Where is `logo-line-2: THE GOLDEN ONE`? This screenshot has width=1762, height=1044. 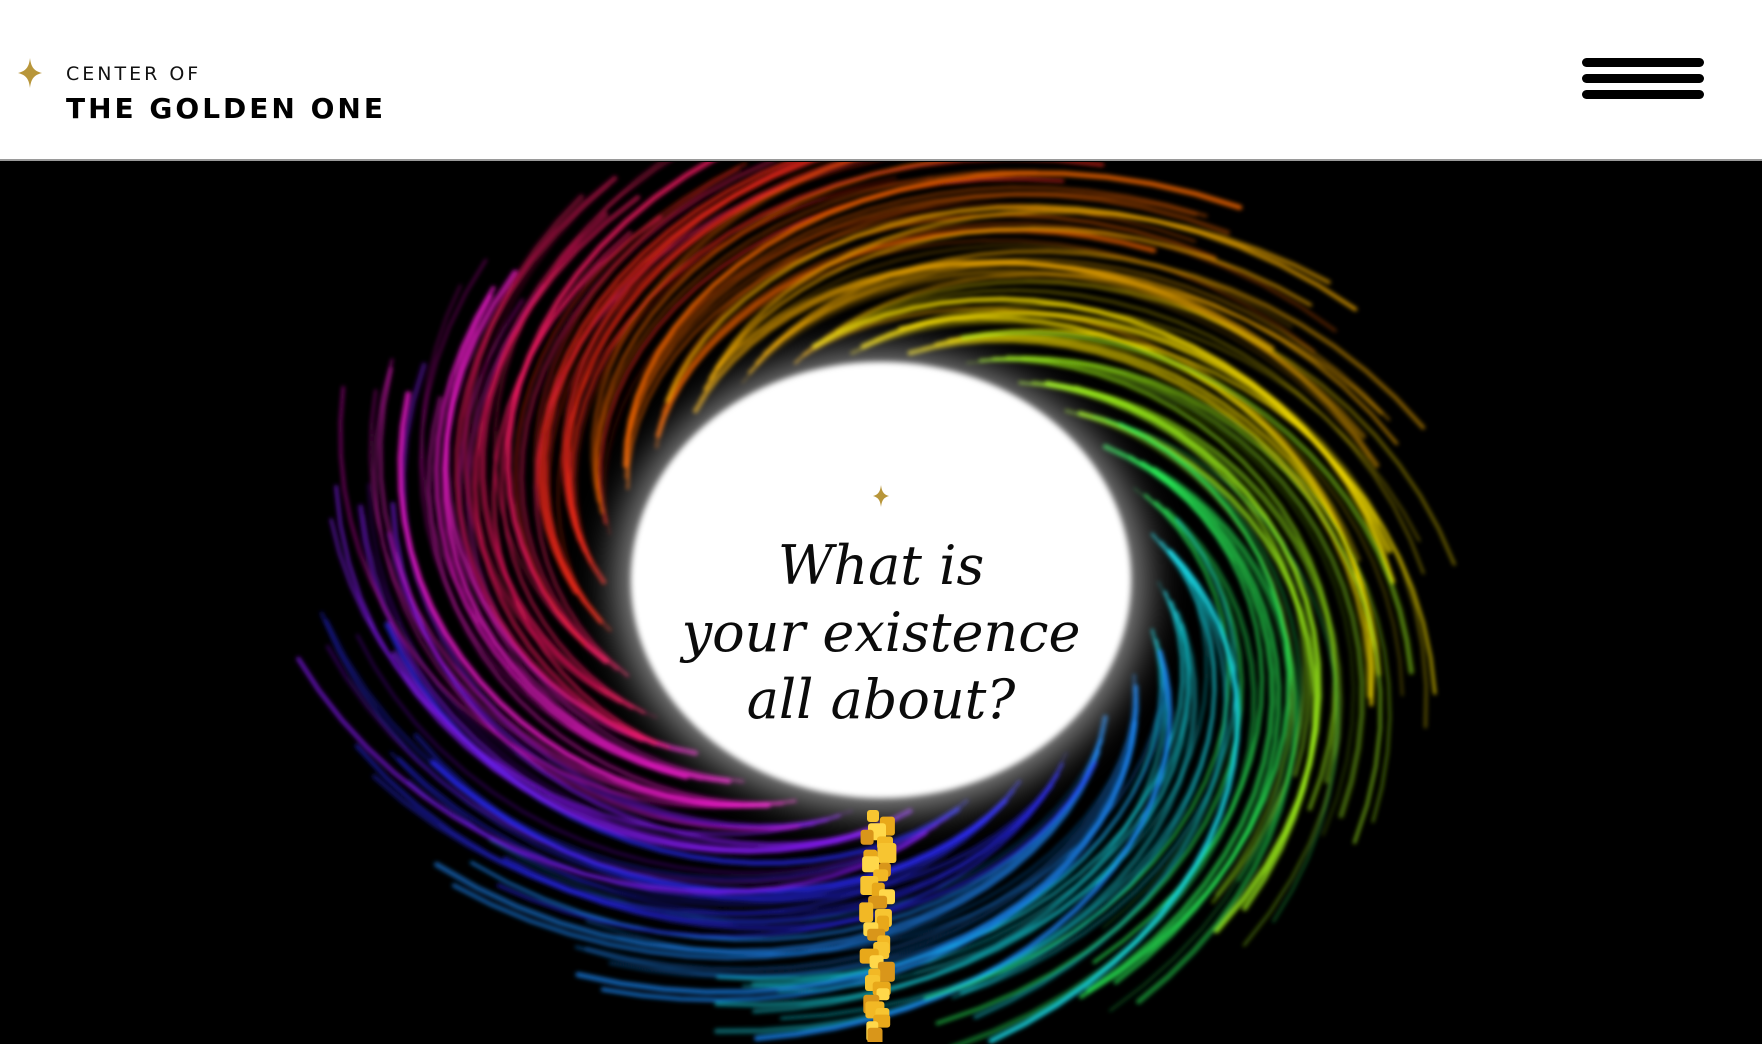 logo-line-2: THE GOLDEN ONE is located at coordinates (226, 108).